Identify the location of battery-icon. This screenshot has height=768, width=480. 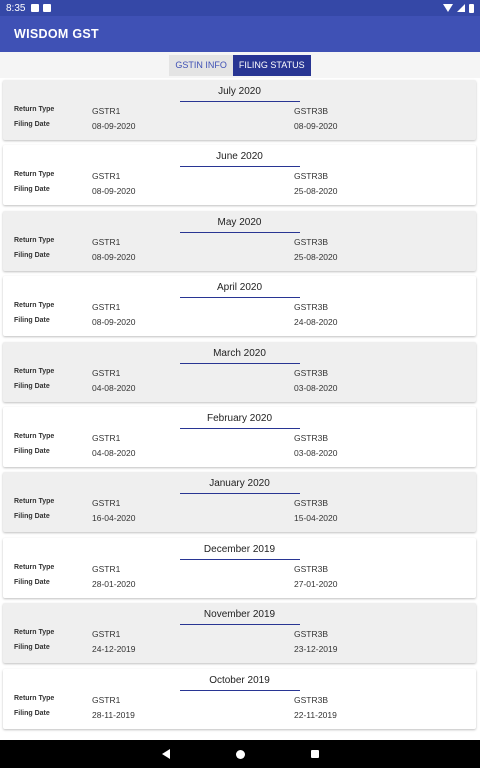
(471, 8).